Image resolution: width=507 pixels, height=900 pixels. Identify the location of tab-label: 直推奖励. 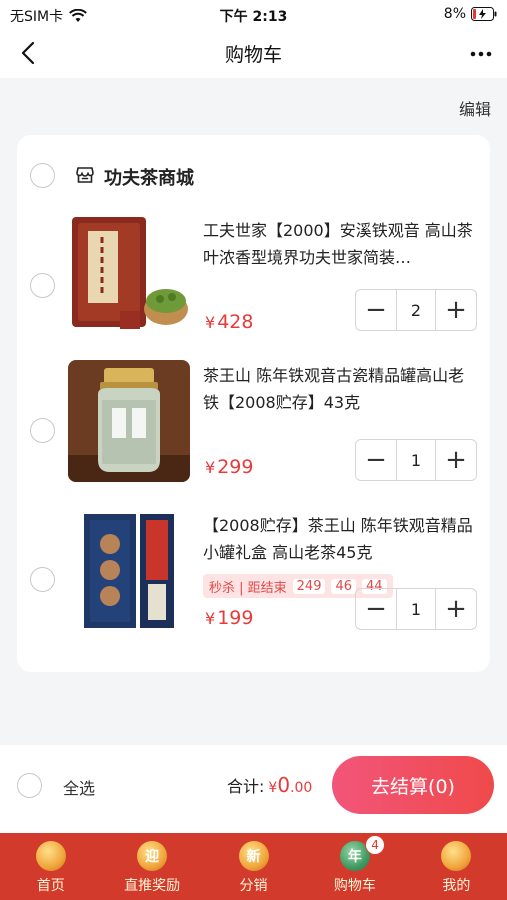
(152, 885).